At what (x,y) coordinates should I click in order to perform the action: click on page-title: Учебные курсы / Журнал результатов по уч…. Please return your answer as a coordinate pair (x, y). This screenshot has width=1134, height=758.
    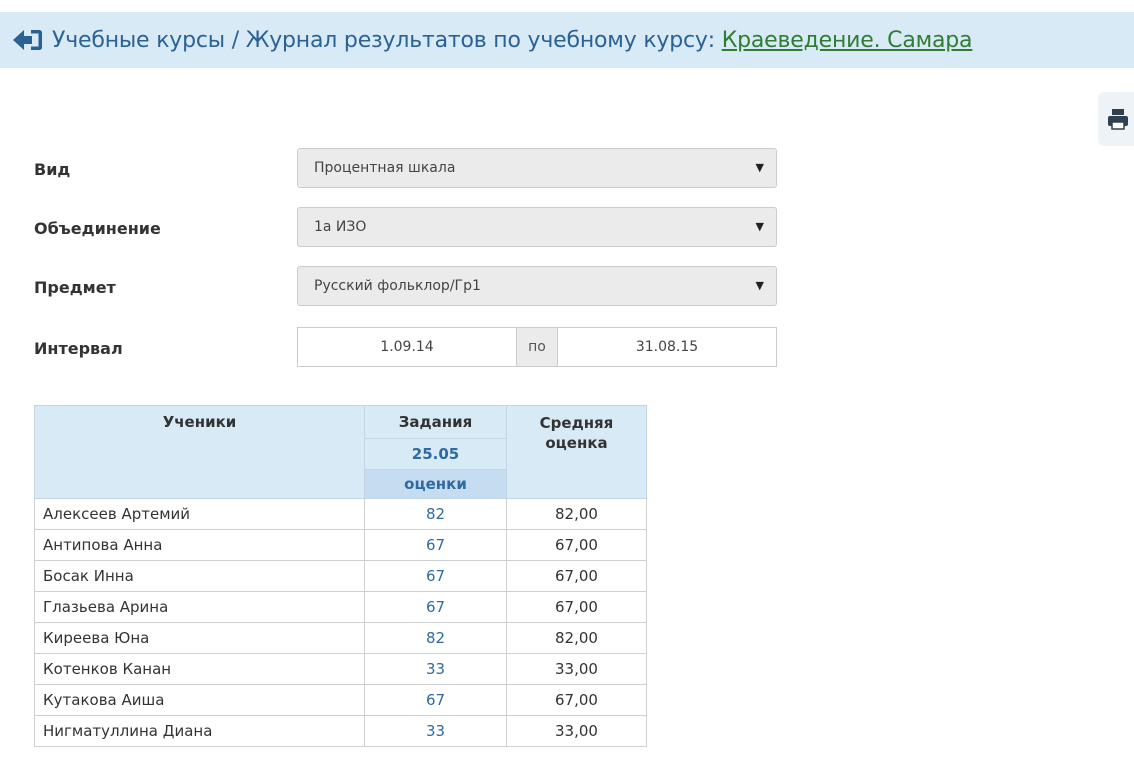
    Looking at the image, I should click on (512, 40).